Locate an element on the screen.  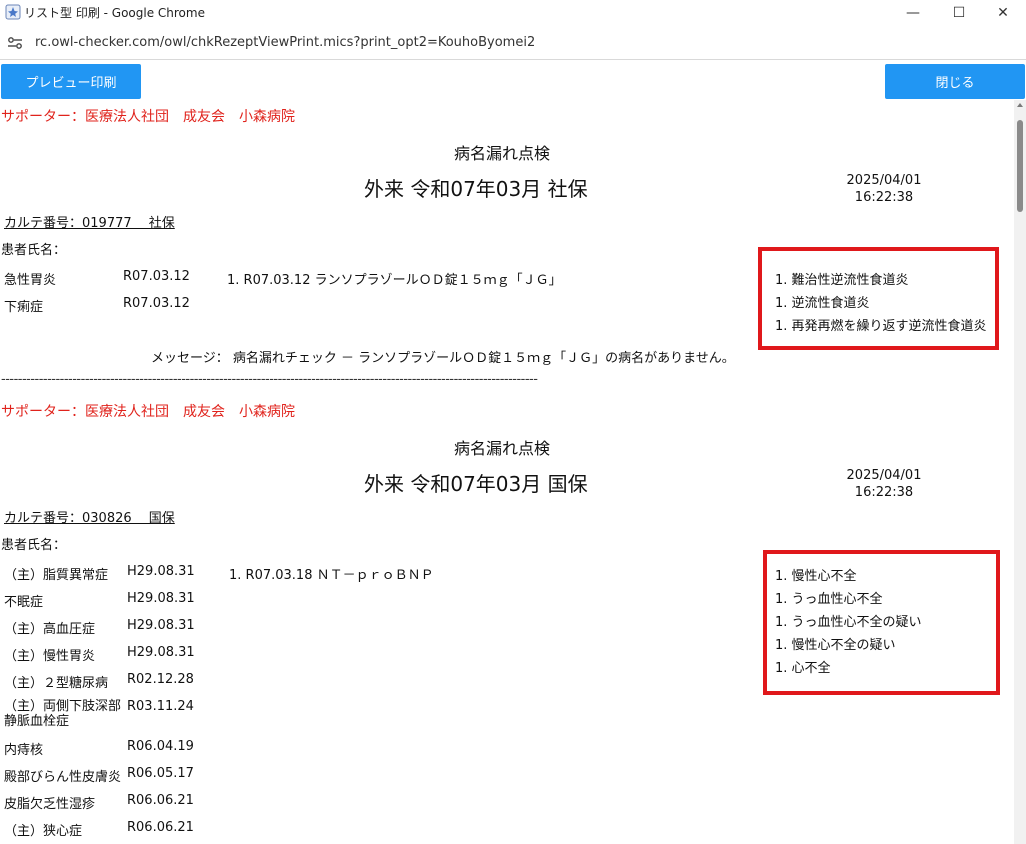
diagnosis-name: （主）両側下肢深部静脈血栓症 is located at coordinates (63, 714).